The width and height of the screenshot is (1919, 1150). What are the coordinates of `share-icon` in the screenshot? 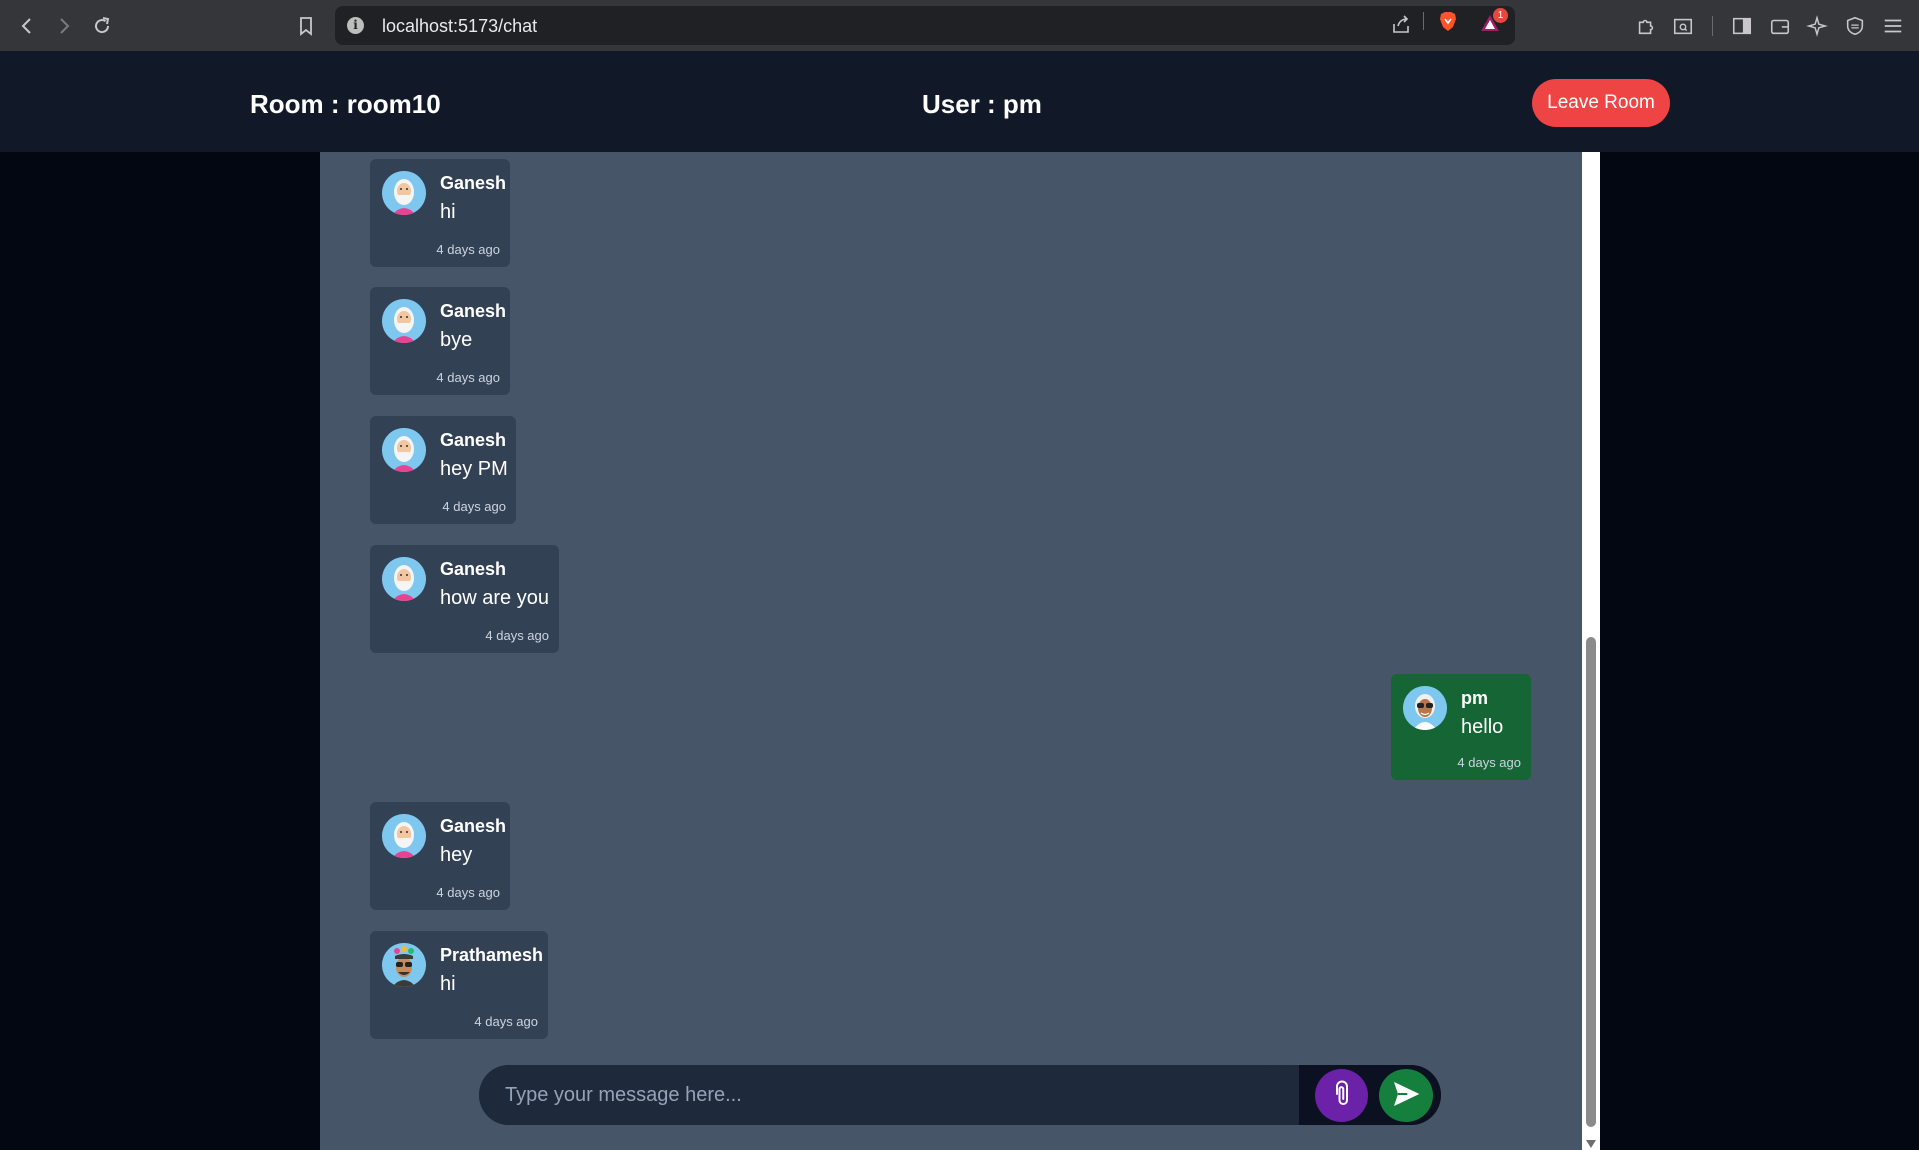 It's located at (1401, 25).